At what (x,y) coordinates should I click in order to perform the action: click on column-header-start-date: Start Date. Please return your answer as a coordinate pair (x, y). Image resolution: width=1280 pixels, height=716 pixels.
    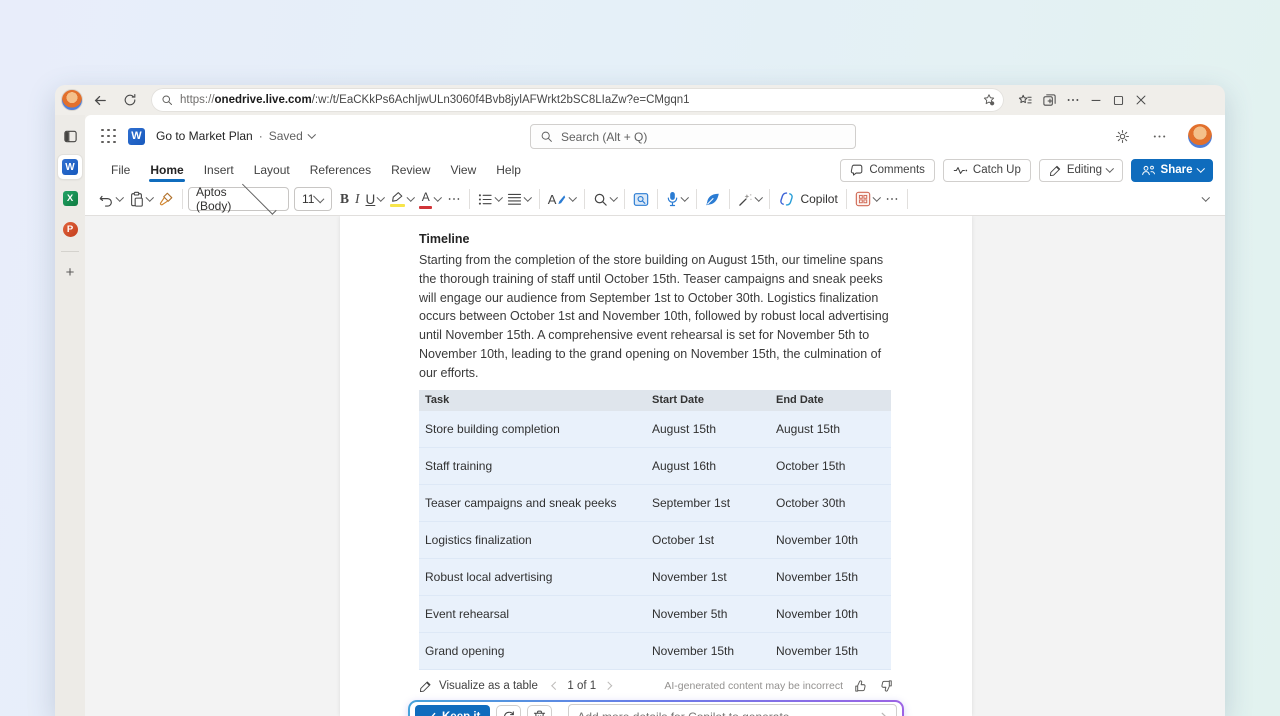
    Looking at the image, I should click on (708, 400).